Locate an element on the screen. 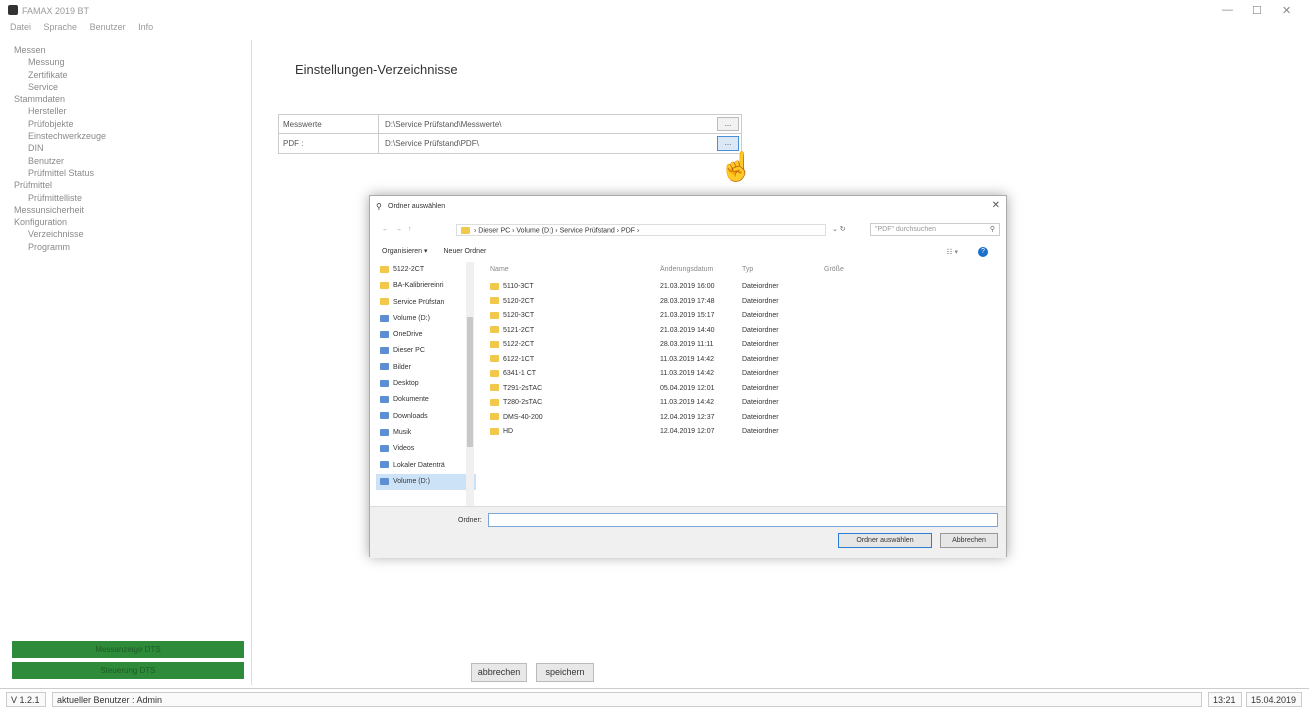 Image resolution: width=1309 pixels, height=709 pixels. minimize-icon: — is located at coordinates (1227, 10).